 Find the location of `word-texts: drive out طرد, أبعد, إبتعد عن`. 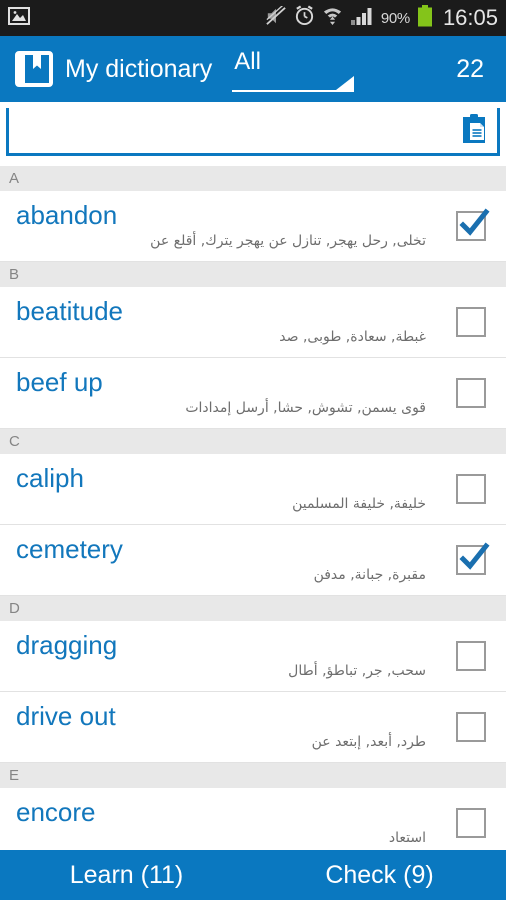

word-texts: drive out طرد, أبعد, إبتعد عن is located at coordinates (253, 727).